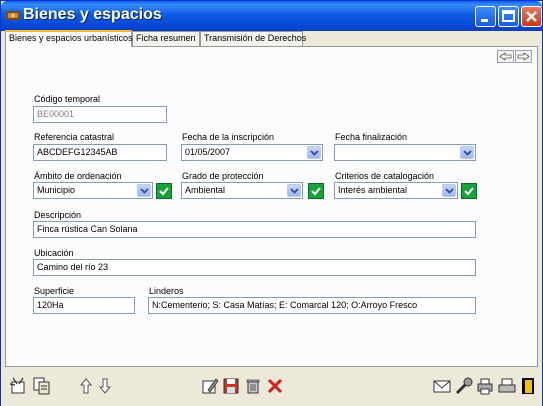 This screenshot has width=543, height=406. Describe the element at coordinates (58, 215) in the screenshot. I see `descripcion-label: Descripción` at that location.